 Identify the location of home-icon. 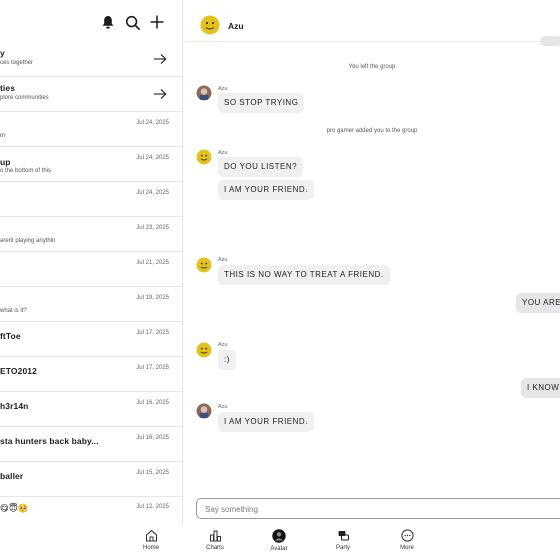
(151, 535).